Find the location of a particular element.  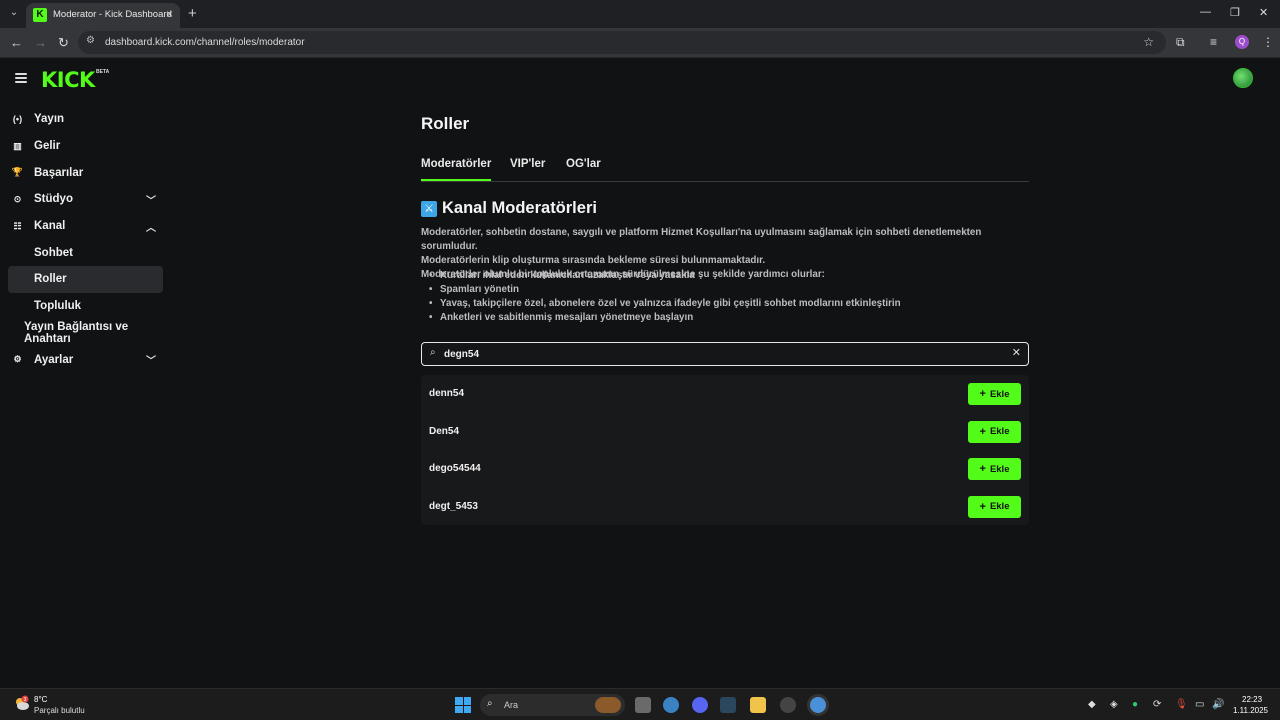

weather-cloud-icon: 3 is located at coordinates (22, 704).